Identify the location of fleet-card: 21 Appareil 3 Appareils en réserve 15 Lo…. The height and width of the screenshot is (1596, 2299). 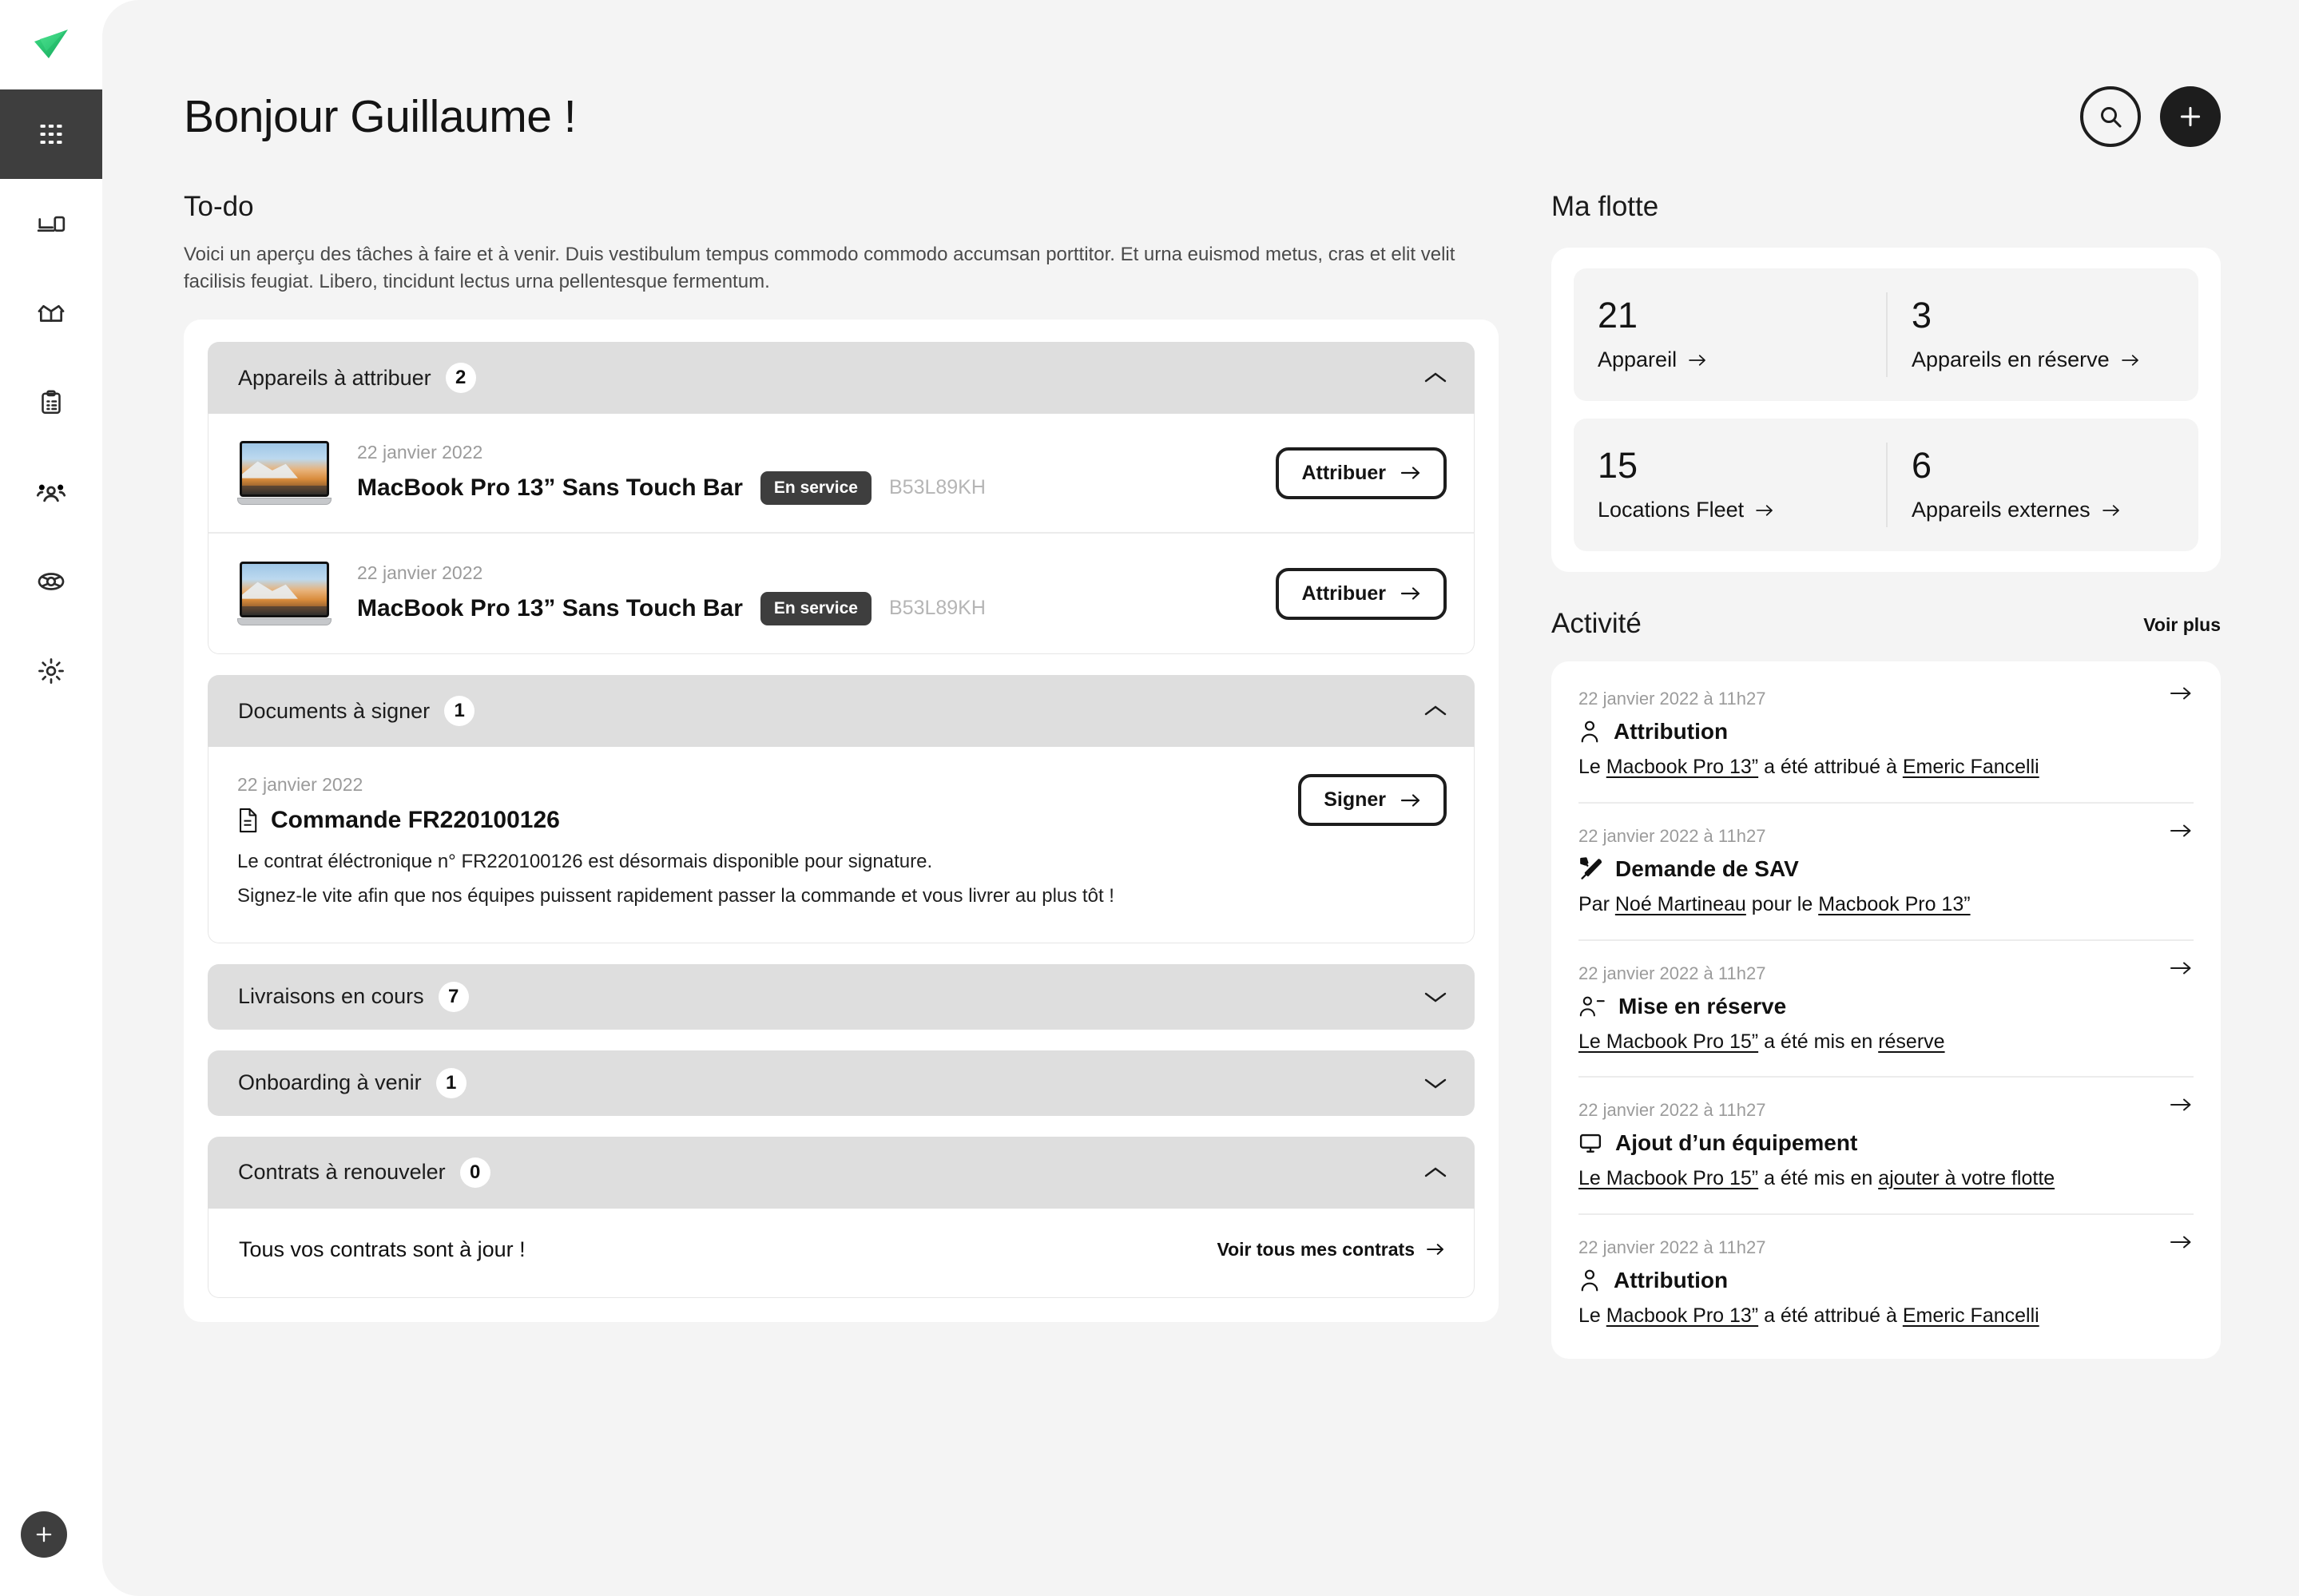
(1886, 410).